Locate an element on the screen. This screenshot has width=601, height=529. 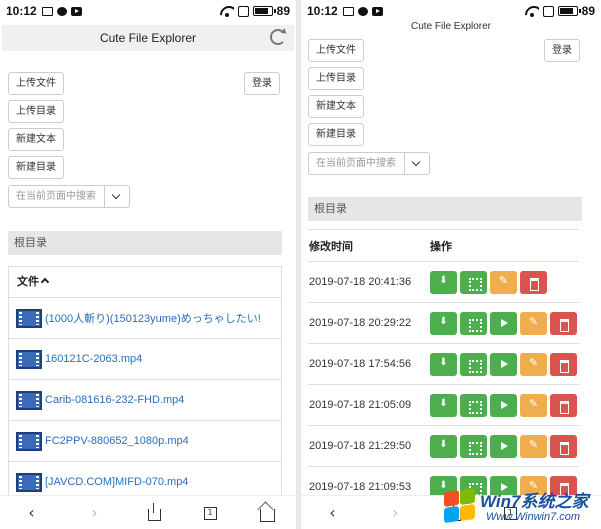
file-header-label: 文件 is located at coordinates (28, 282).